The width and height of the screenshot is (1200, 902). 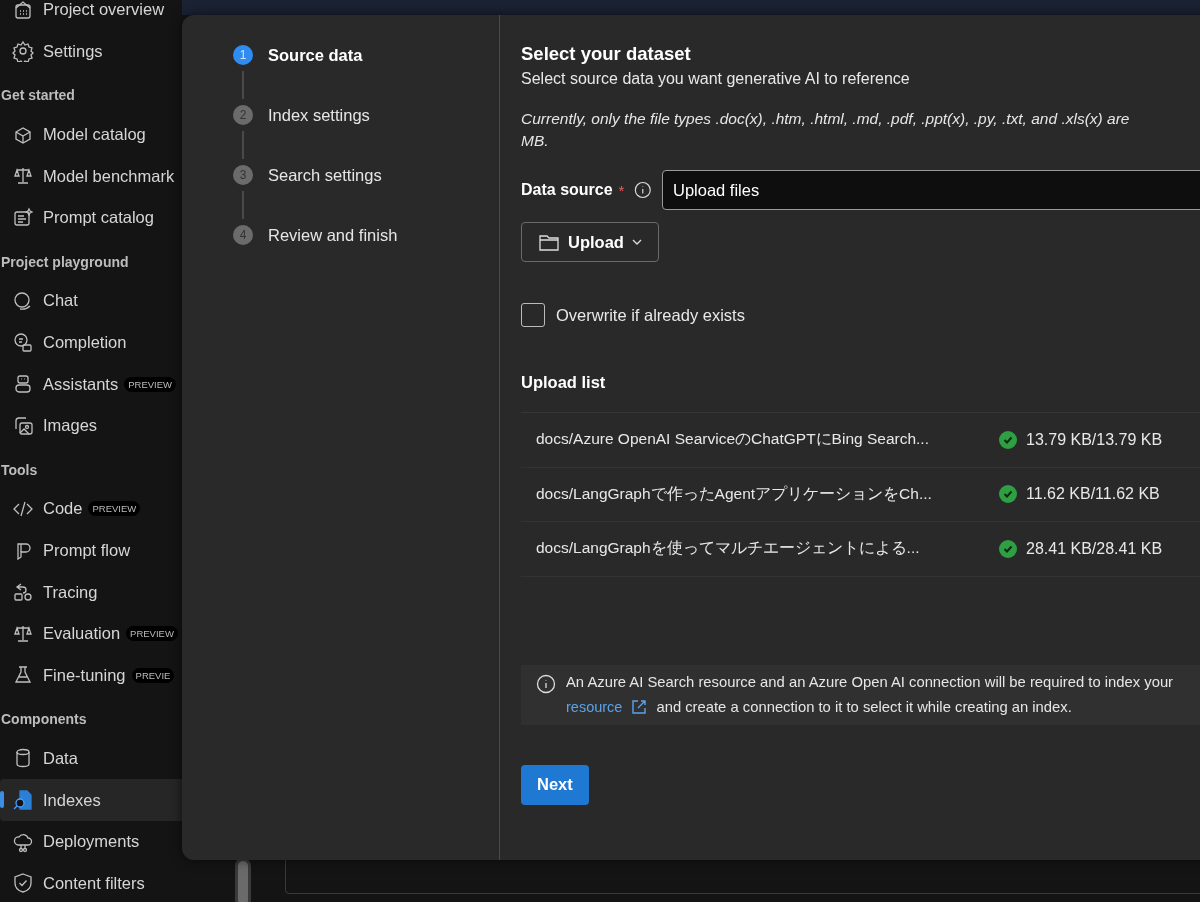 I want to click on sidebar-item: Evaluation PREVIEW, so click(x=115, y=633).